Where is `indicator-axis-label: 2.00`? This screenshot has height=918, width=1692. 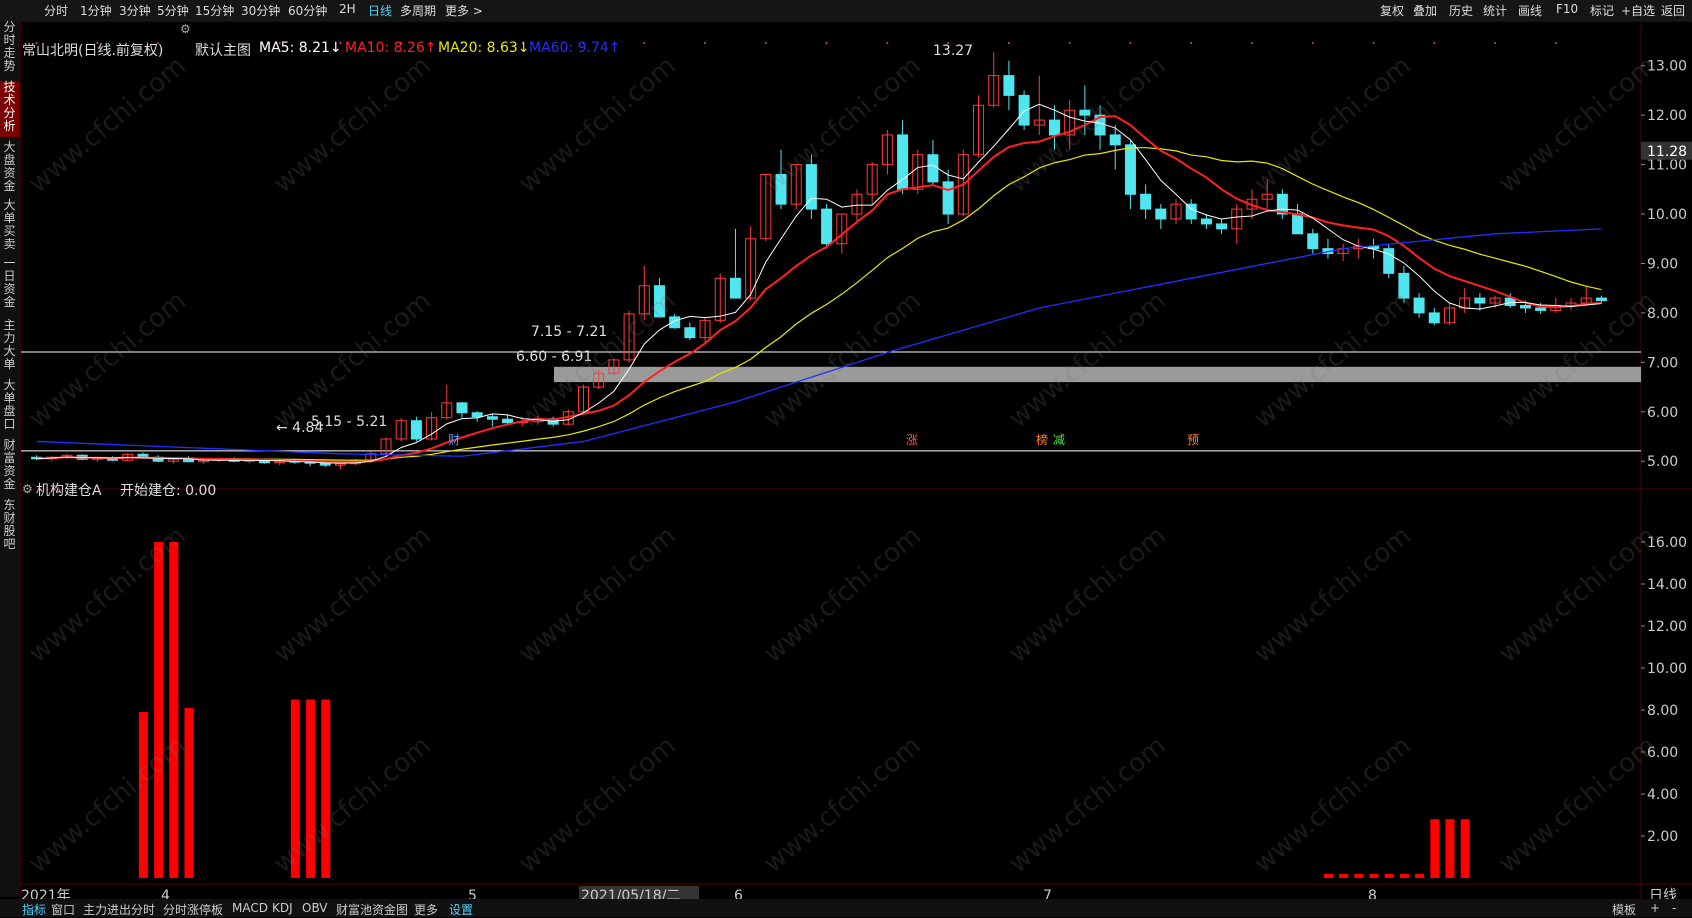
indicator-axis-label: 2.00 is located at coordinates (1662, 837).